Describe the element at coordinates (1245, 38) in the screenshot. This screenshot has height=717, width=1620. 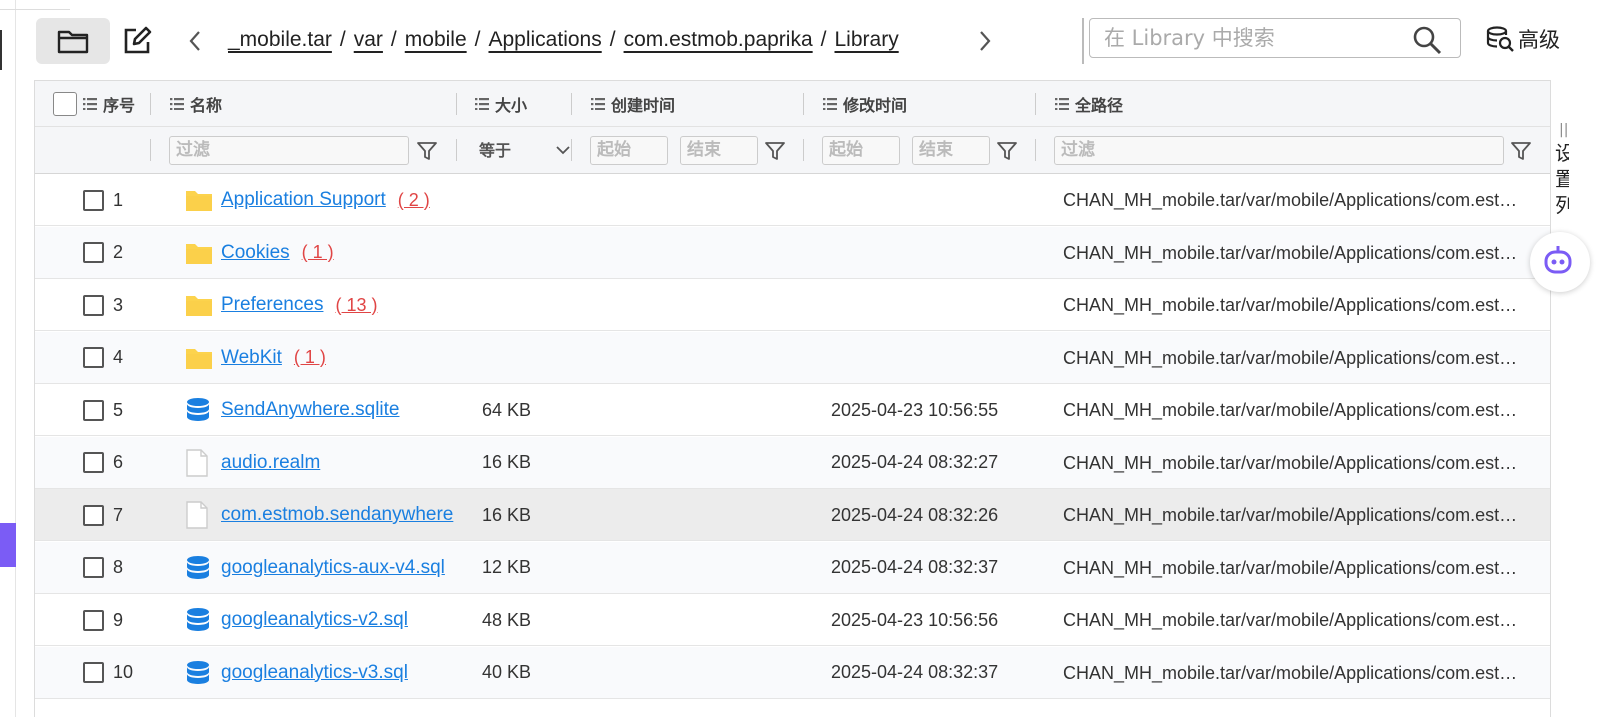
I see `search-input` at that location.